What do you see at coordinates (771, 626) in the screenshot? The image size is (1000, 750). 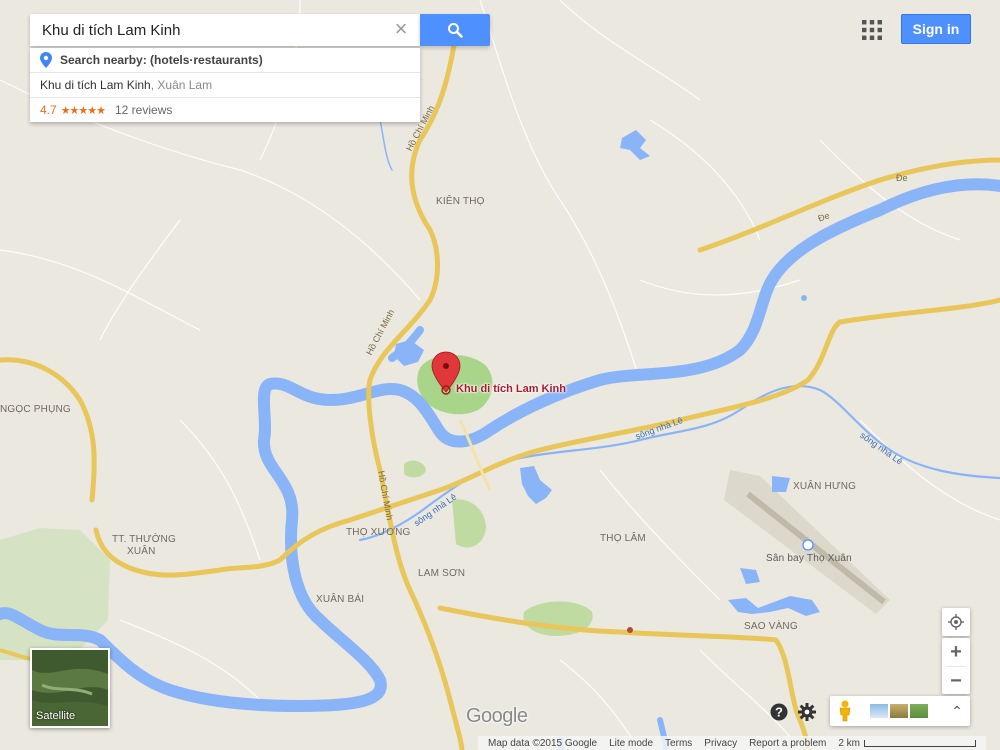 I see `place-label-sao-vang: SAO VÀNG` at bounding box center [771, 626].